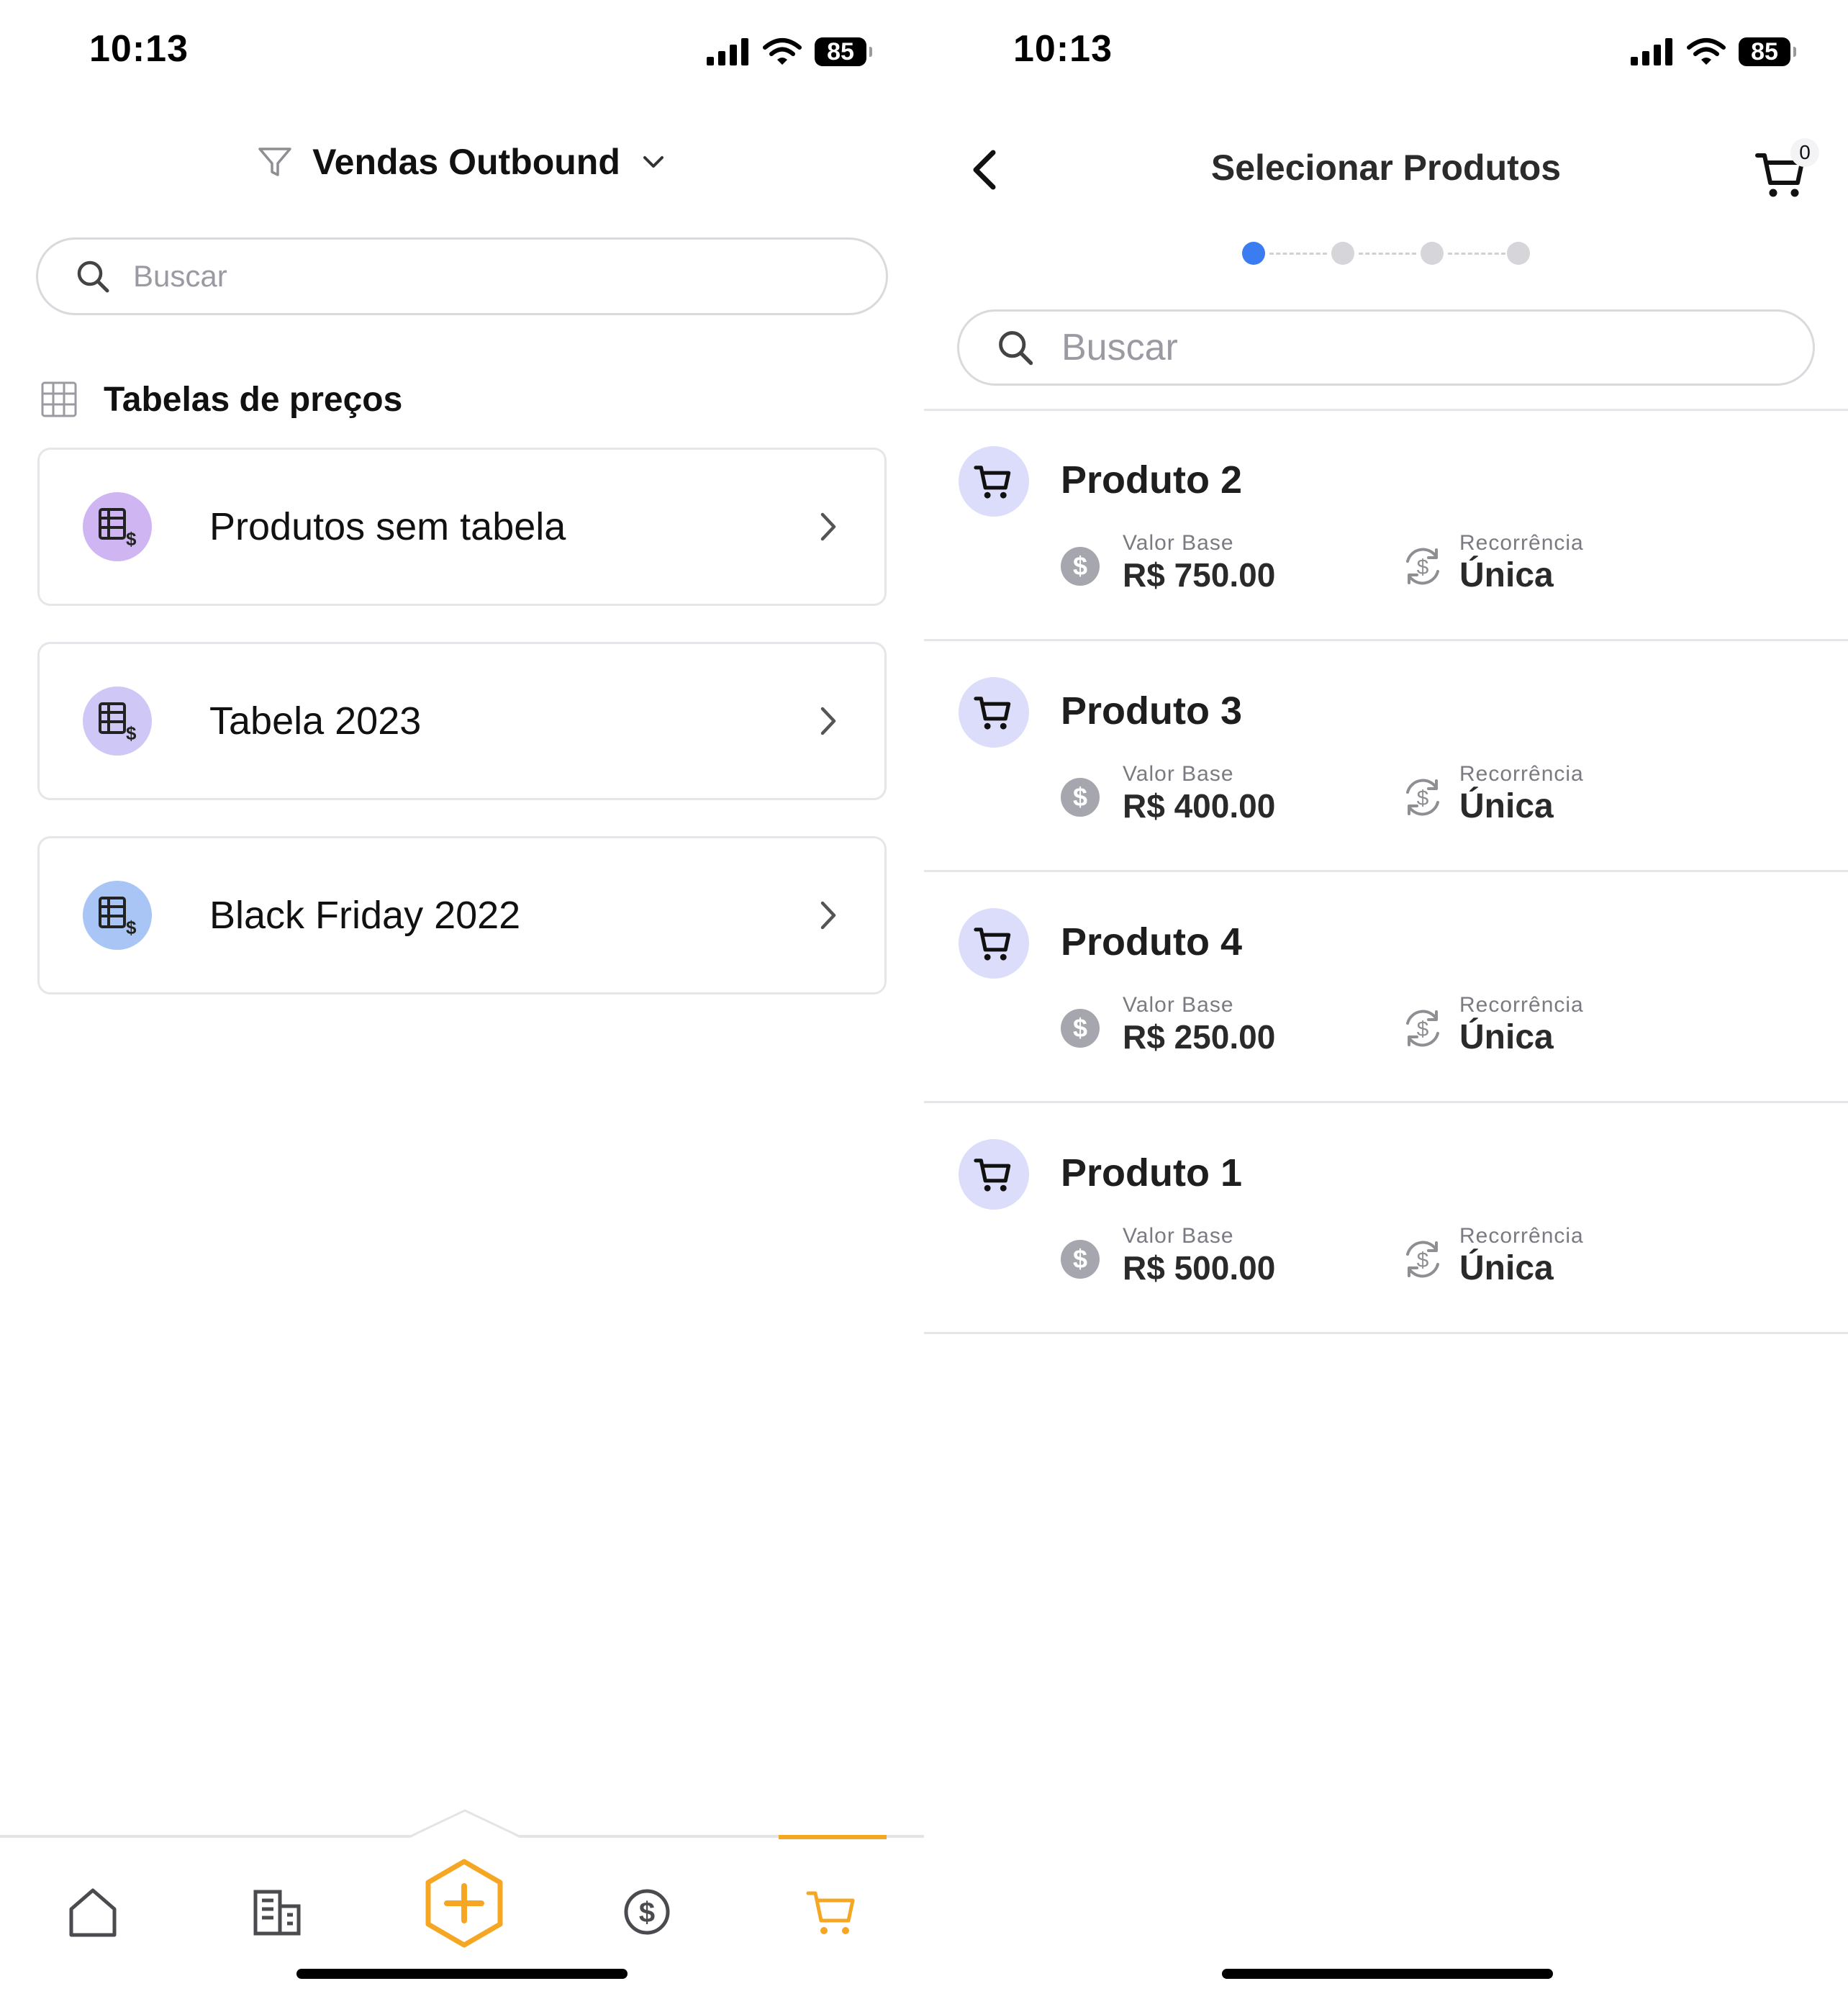 This screenshot has width=1848, height=1999. I want to click on grid-icon, so click(59, 399).